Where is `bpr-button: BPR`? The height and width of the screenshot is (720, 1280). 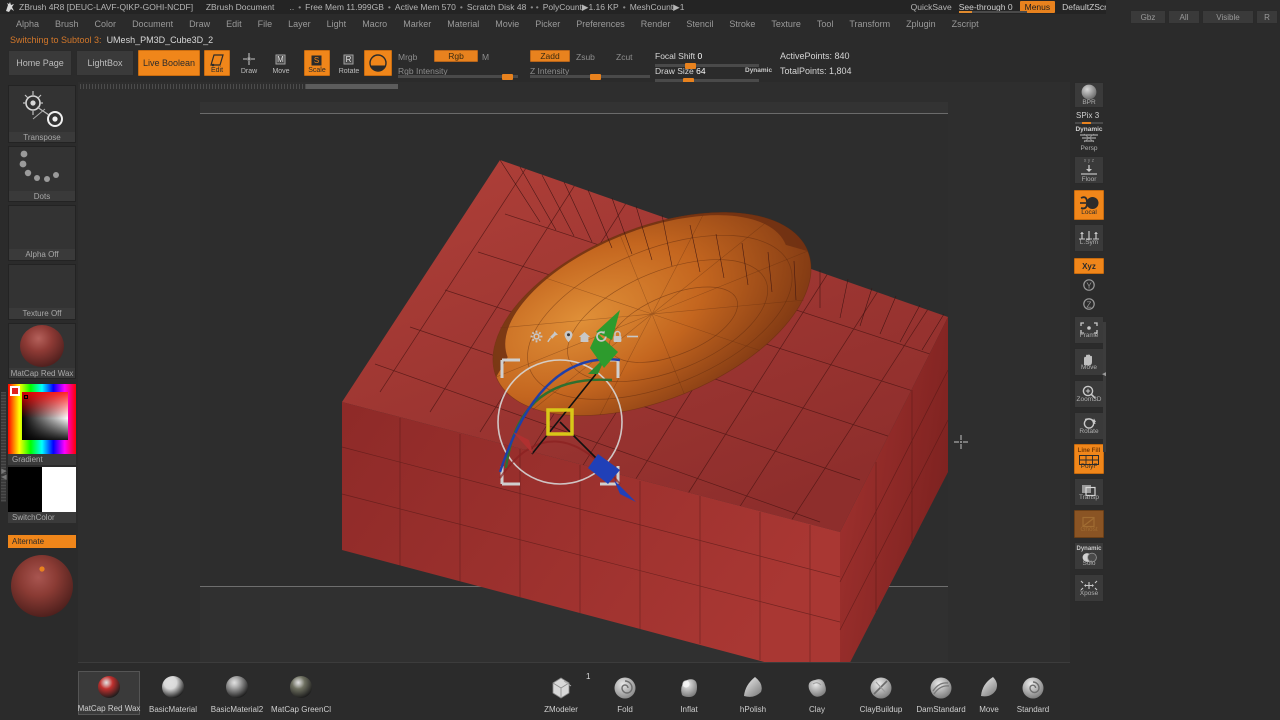
bpr-button: BPR is located at coordinates (1089, 95).